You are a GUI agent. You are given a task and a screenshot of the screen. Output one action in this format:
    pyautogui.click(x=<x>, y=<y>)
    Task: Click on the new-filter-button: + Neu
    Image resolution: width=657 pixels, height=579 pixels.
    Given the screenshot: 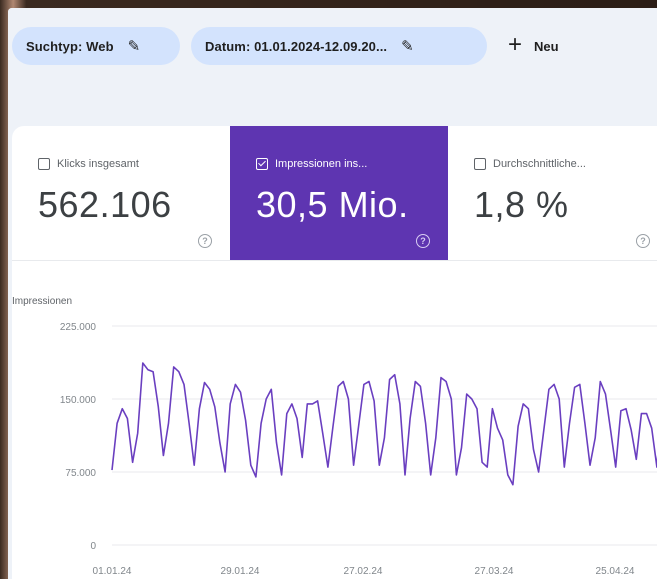 What is the action you would take?
    pyautogui.click(x=533, y=46)
    